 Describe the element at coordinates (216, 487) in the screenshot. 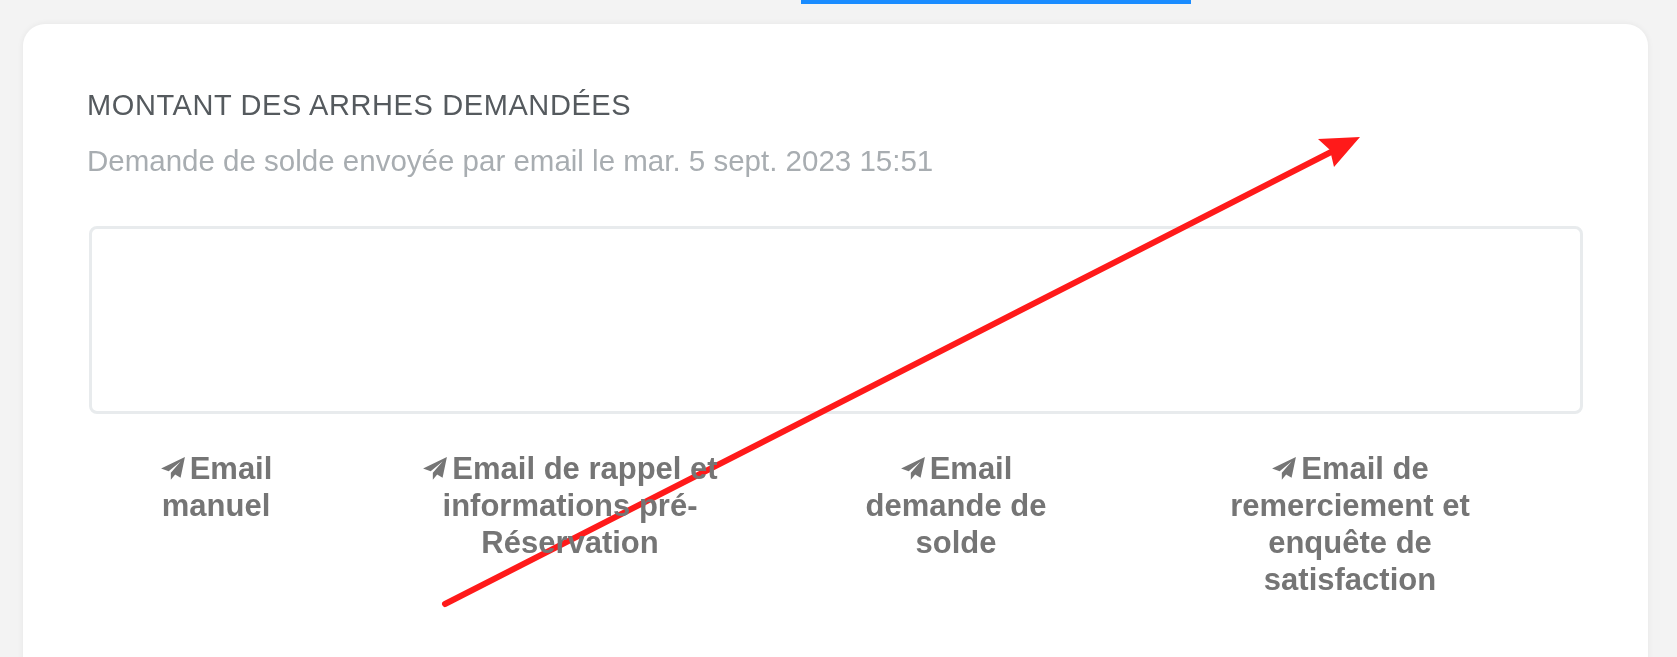

I see `email-button: Email manuel` at that location.